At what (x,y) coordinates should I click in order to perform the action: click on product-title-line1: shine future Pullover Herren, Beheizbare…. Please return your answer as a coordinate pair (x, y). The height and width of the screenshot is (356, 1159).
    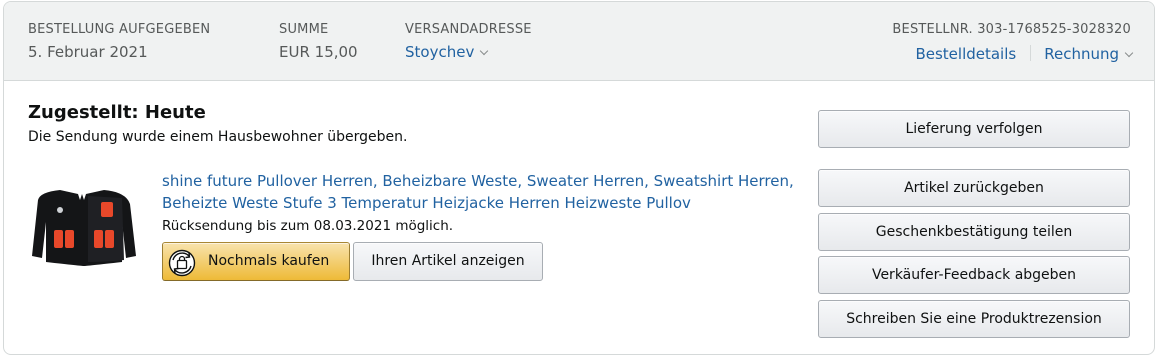
    Looking at the image, I should click on (478, 181).